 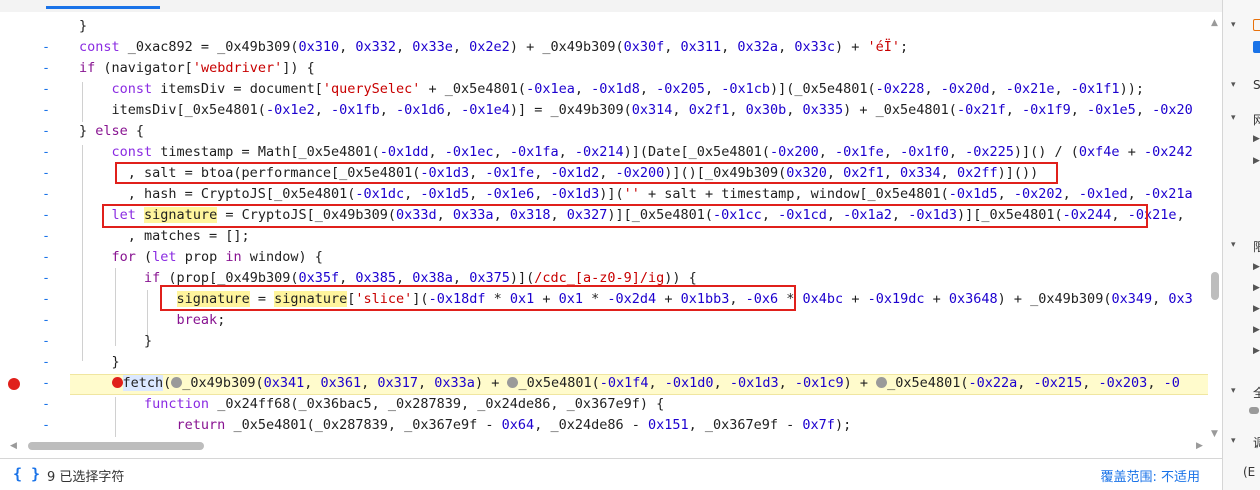 I want to click on breakpoint-icon, so click(x=14, y=384).